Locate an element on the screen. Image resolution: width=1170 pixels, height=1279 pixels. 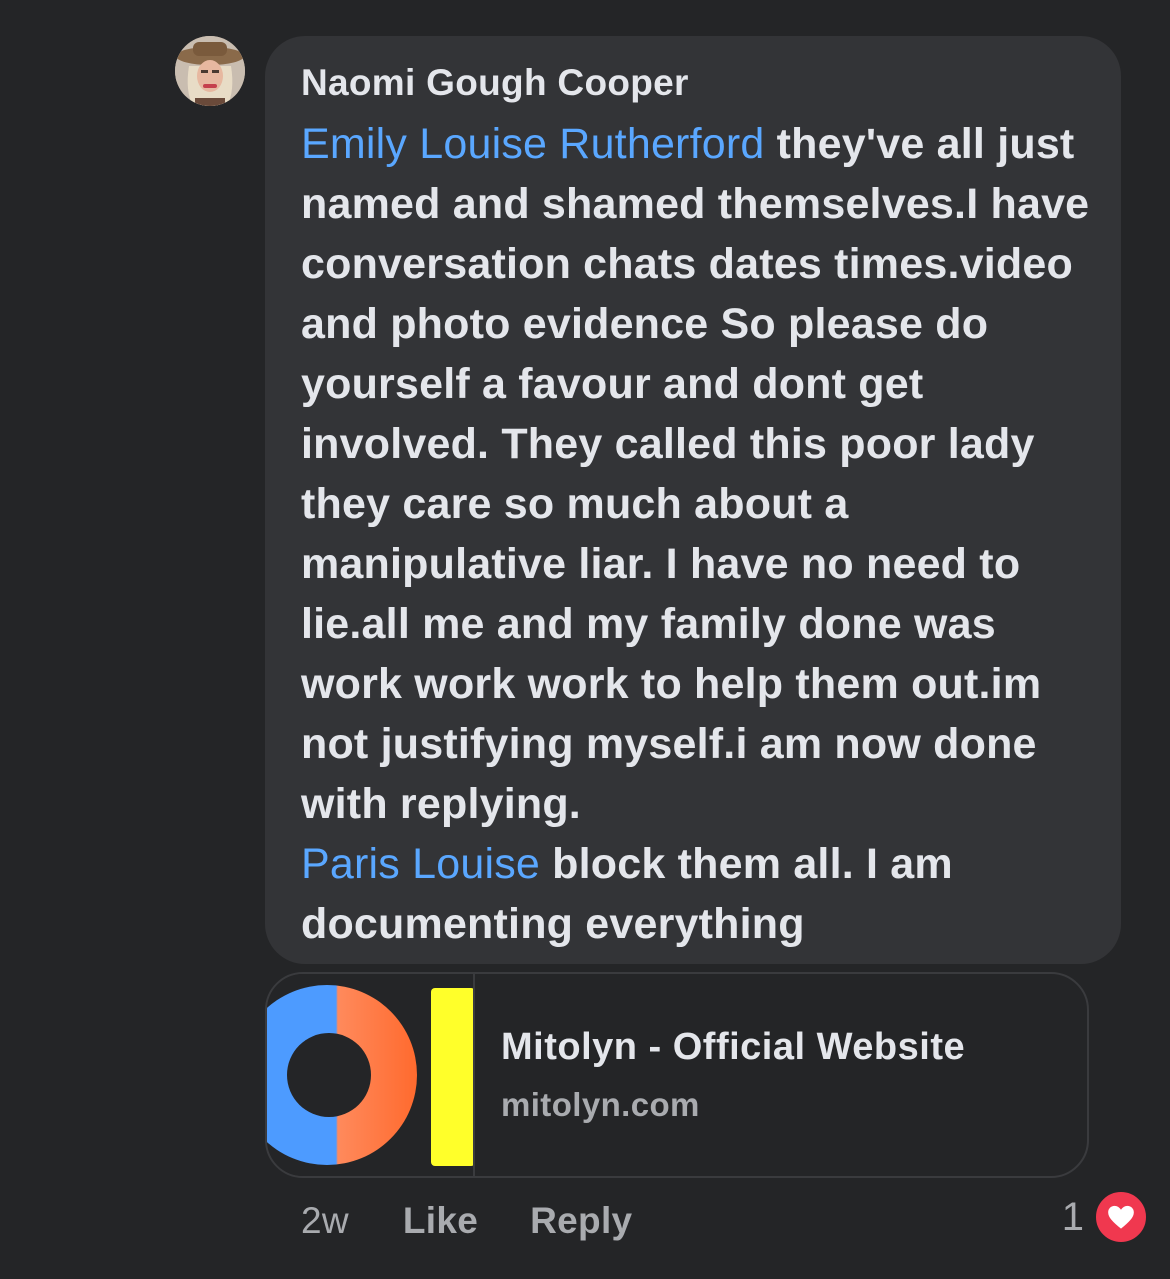
avatar is located at coordinates (210, 71).